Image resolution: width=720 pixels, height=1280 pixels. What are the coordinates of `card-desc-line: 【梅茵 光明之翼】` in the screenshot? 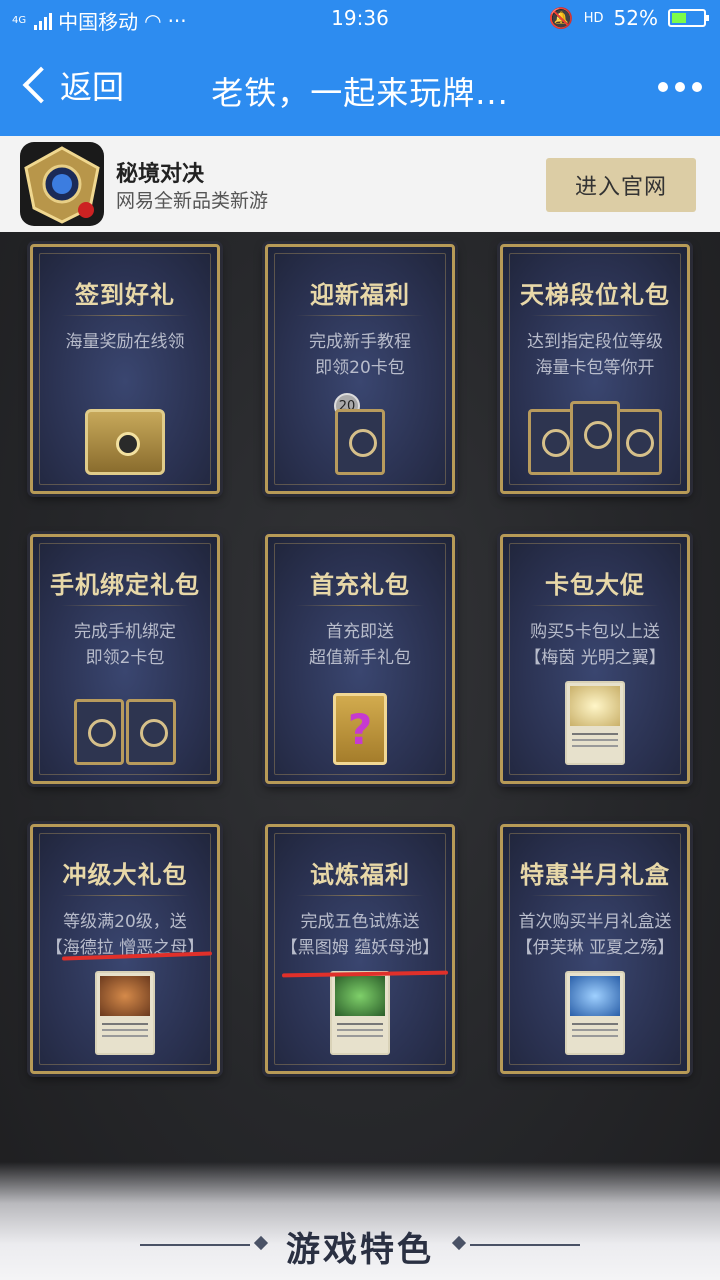 It's located at (595, 658).